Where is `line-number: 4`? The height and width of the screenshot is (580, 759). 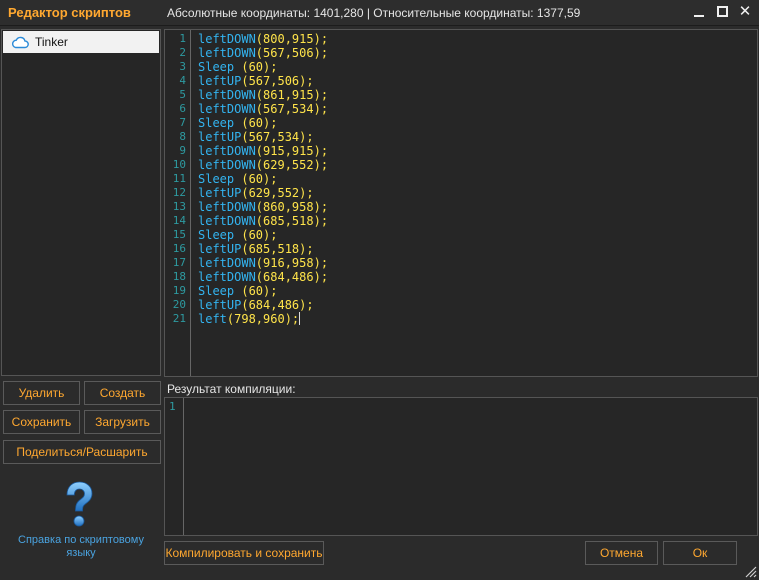 line-number: 4 is located at coordinates (182, 80).